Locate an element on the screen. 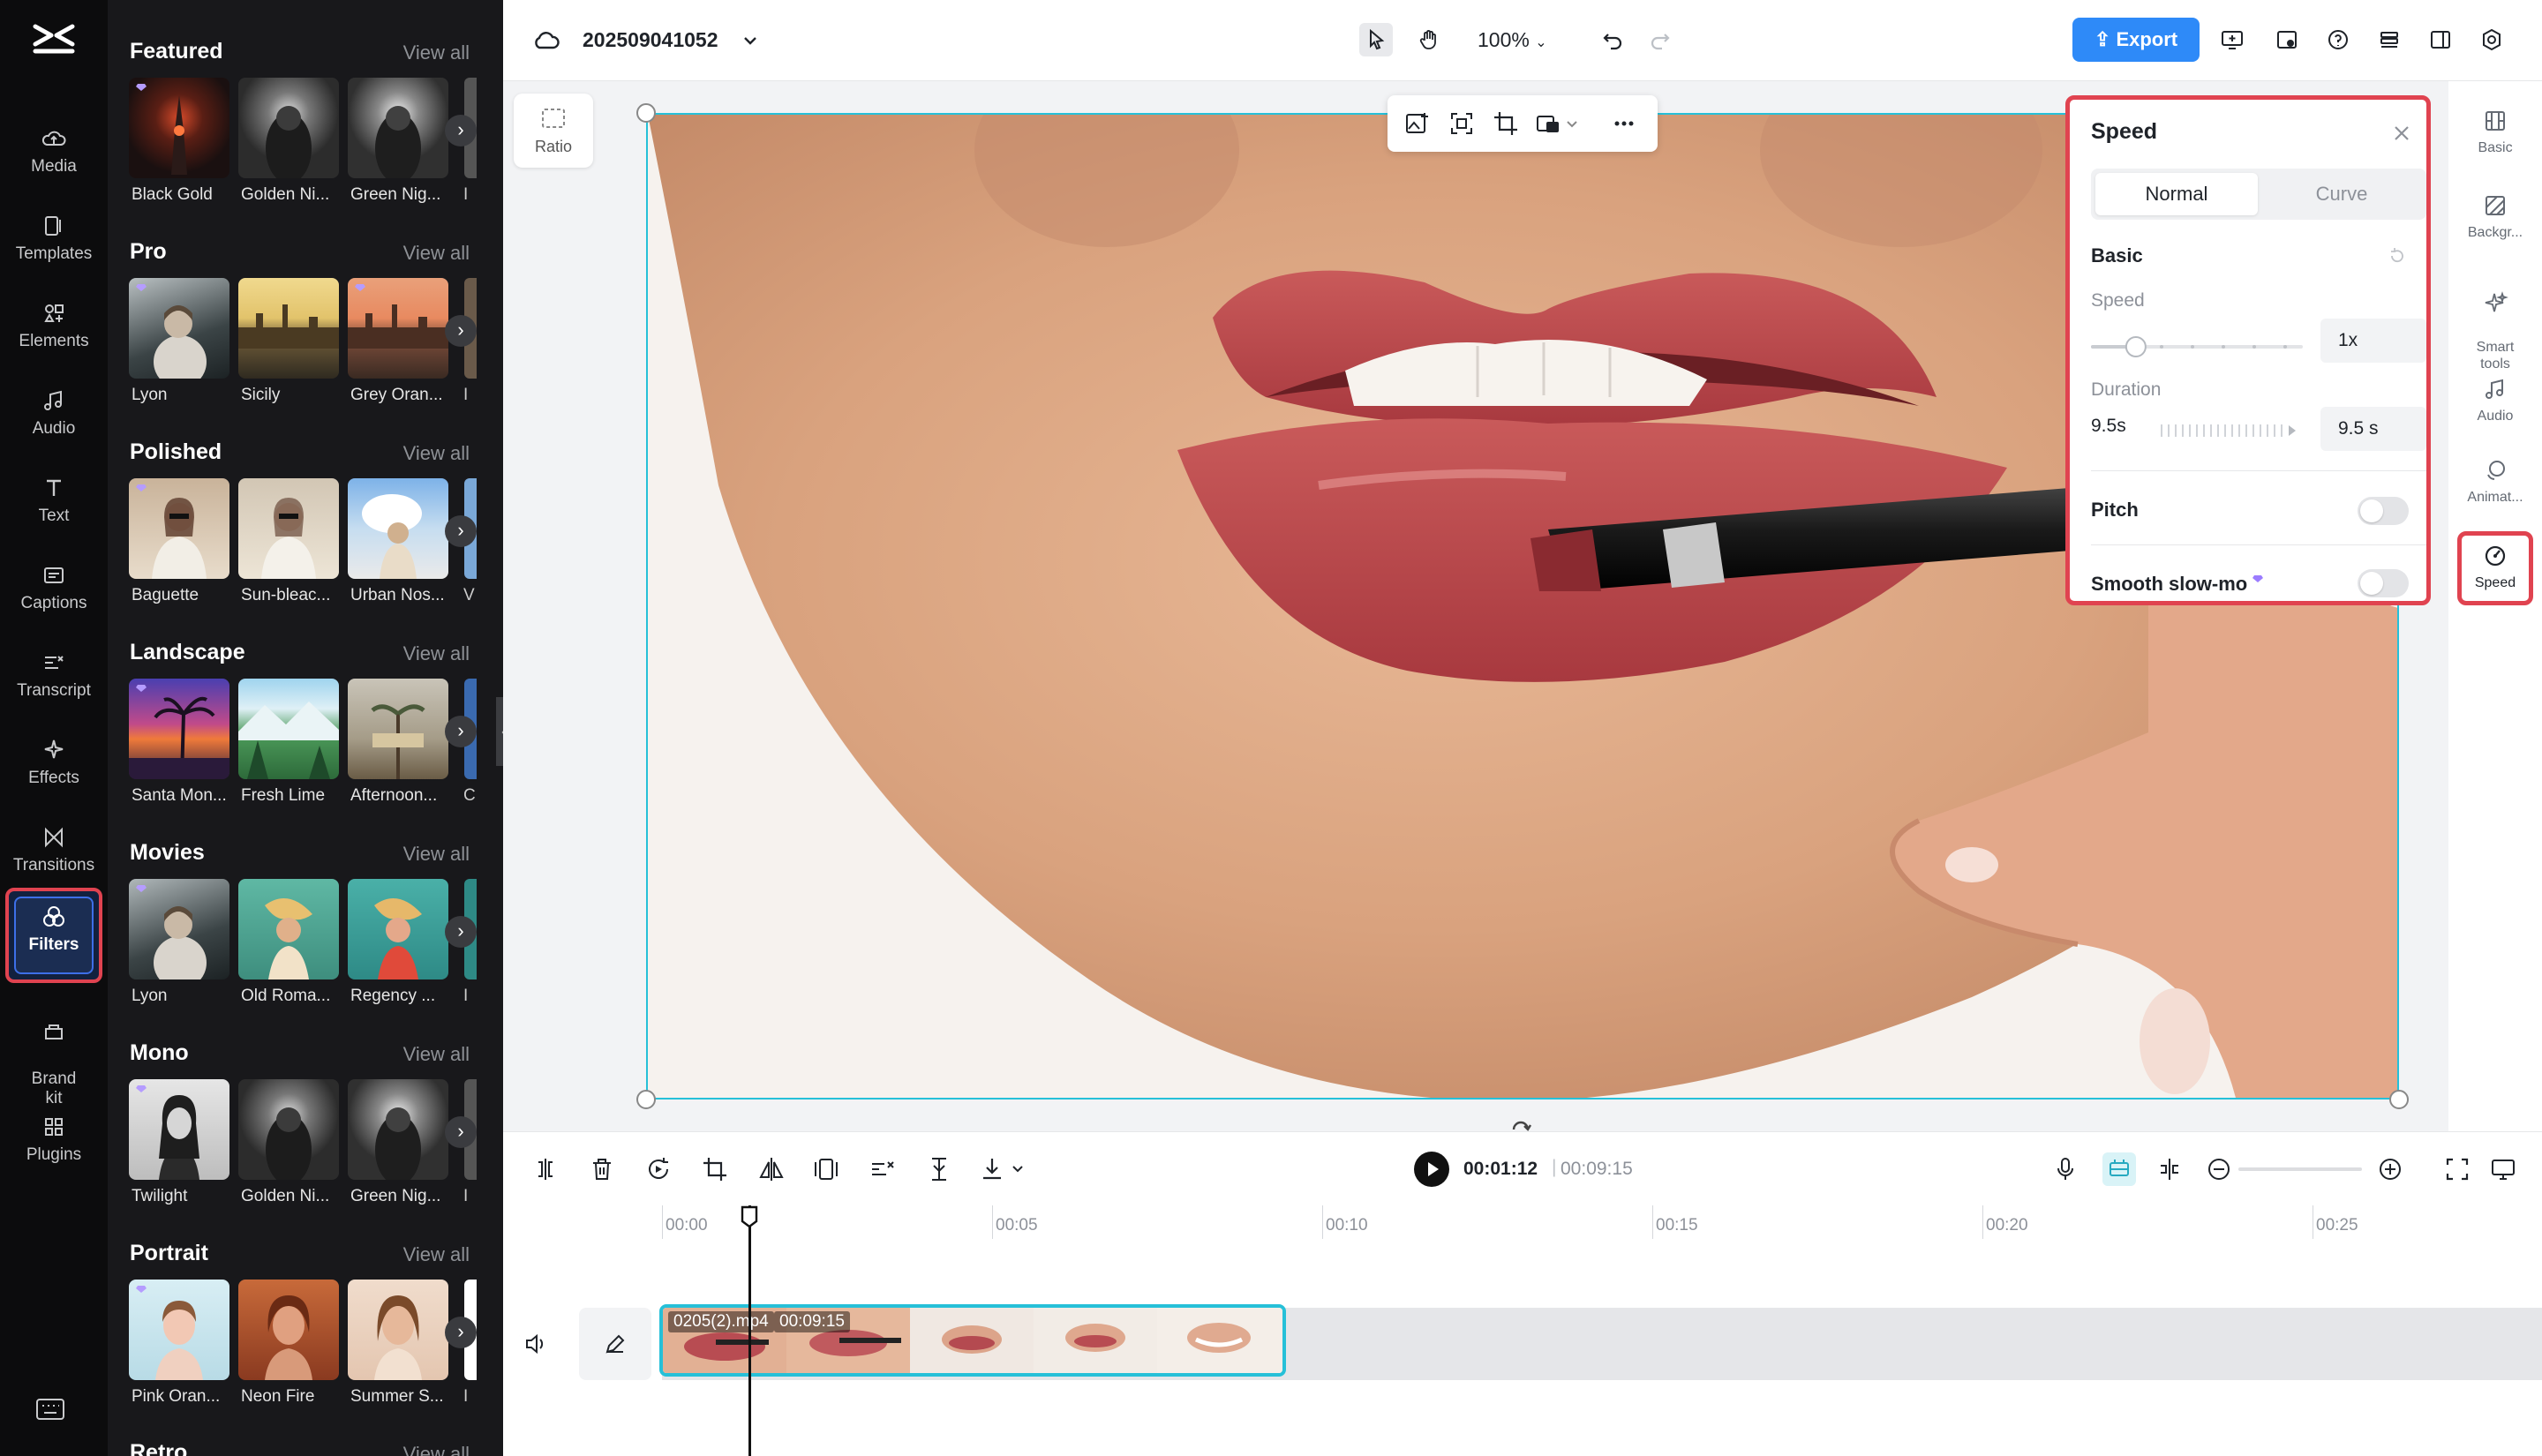 The width and height of the screenshot is (2542, 1456). speed-value-input: 1x is located at coordinates (2373, 341).